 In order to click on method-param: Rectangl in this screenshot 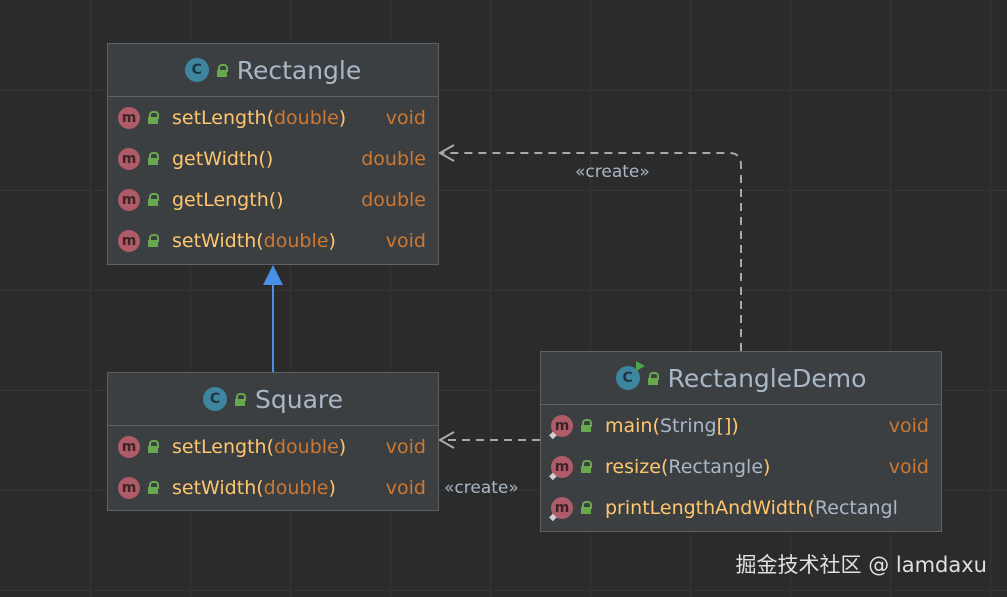, I will do `click(856, 507)`.